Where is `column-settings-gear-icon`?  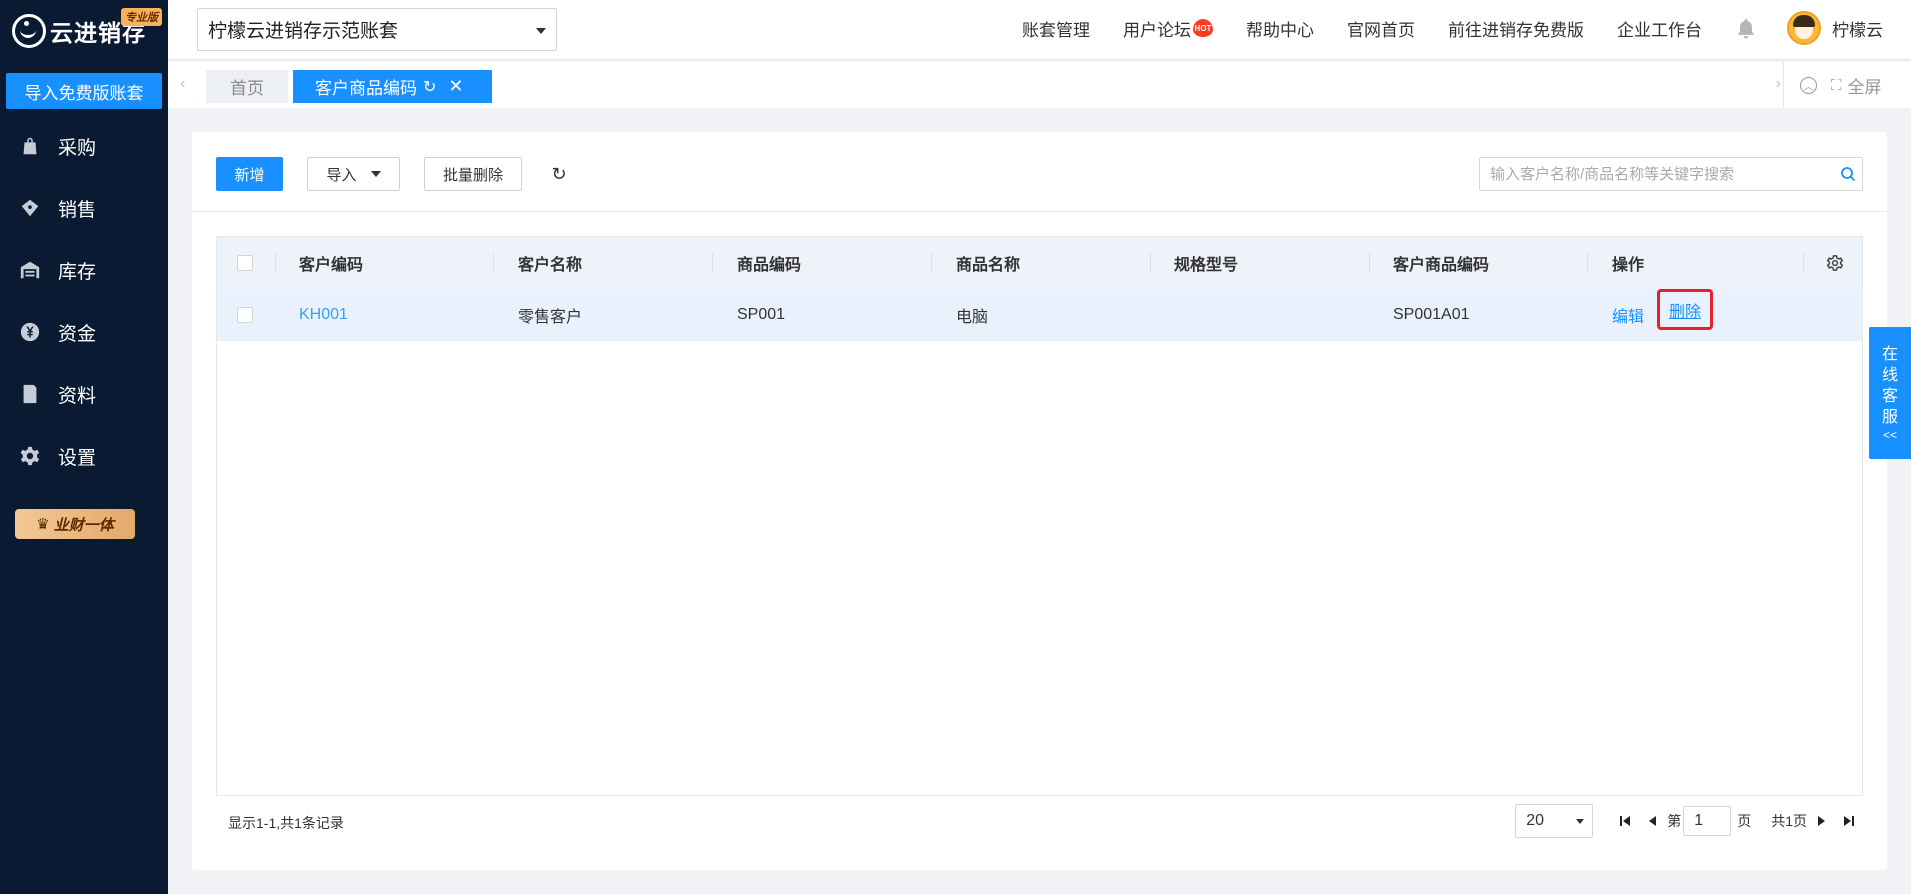 column-settings-gear-icon is located at coordinates (1835, 263).